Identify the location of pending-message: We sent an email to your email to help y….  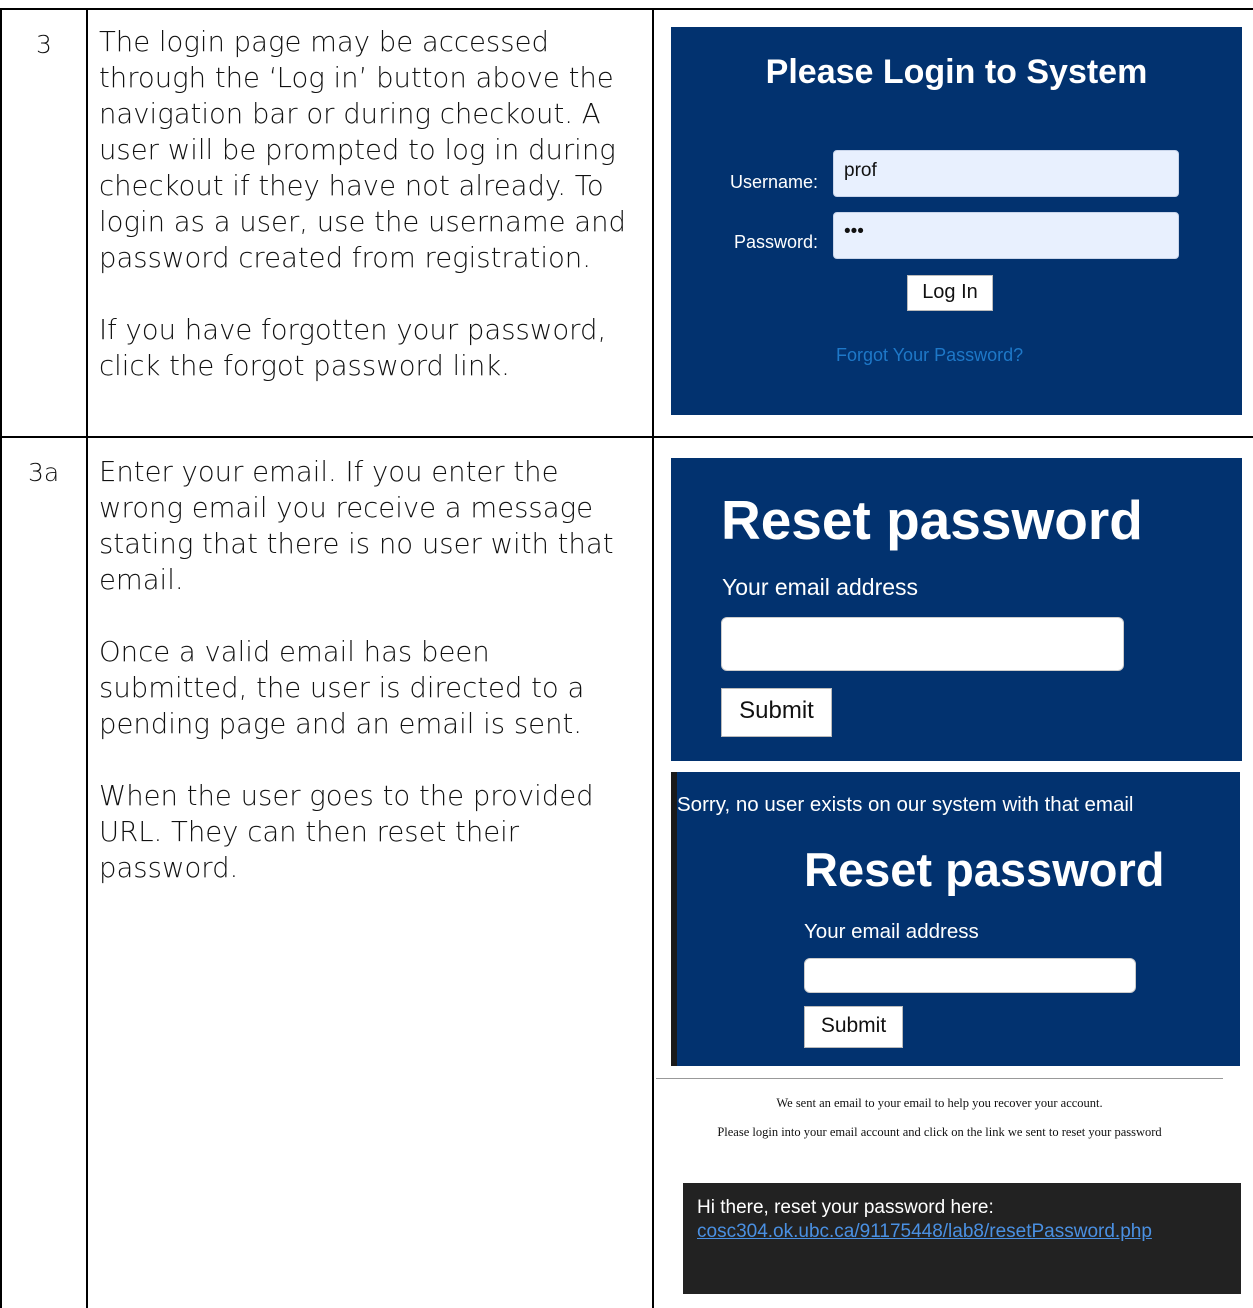
(939, 1103).